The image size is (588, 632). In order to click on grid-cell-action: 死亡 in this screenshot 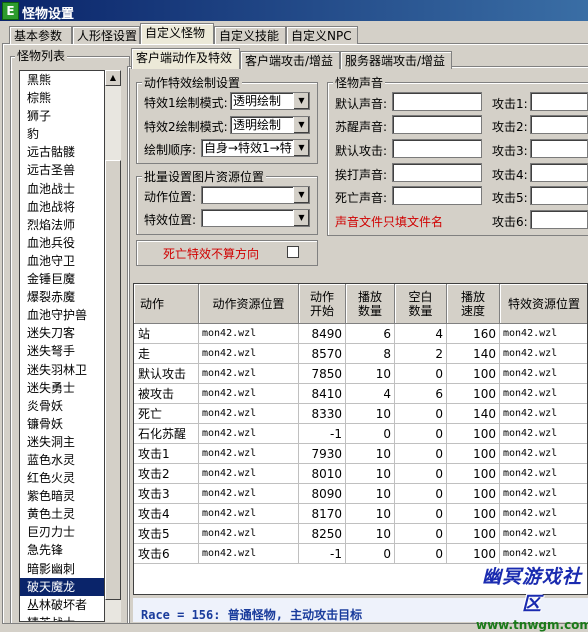, I will do `click(166, 414)`.